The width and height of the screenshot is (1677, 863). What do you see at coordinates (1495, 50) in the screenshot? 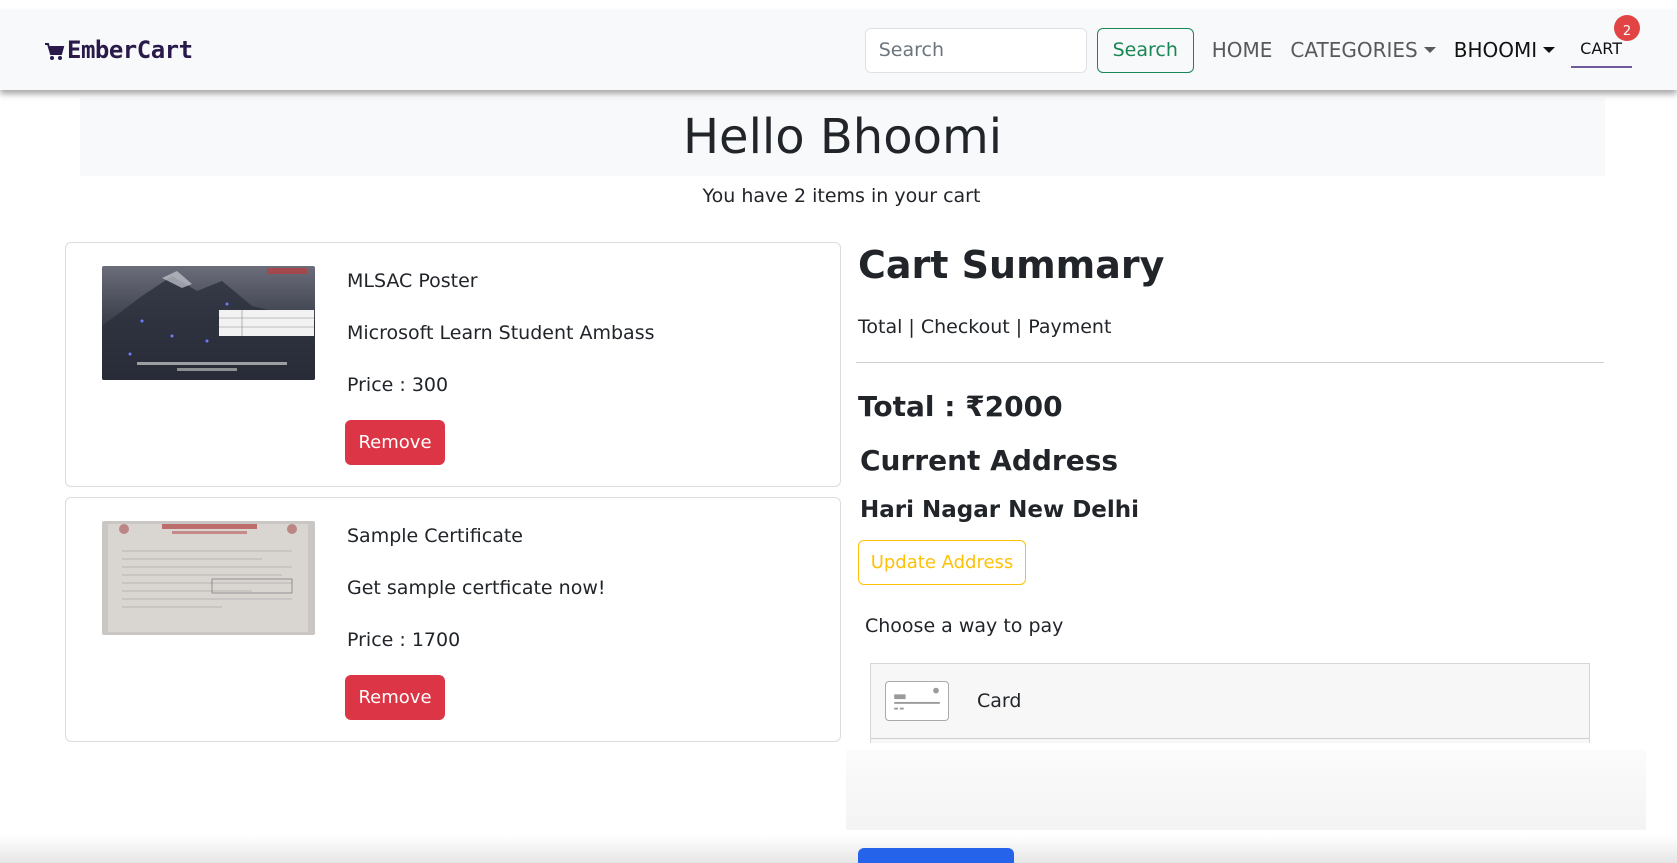
I see `nav-user-label: BHOOMI` at bounding box center [1495, 50].